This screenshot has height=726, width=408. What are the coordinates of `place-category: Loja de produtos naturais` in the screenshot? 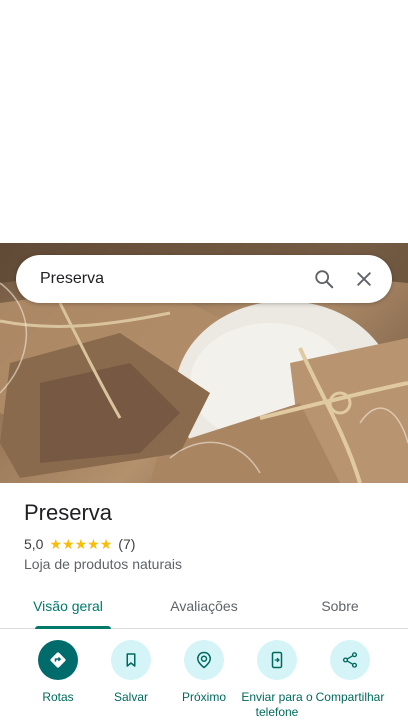 It's located at (103, 564).